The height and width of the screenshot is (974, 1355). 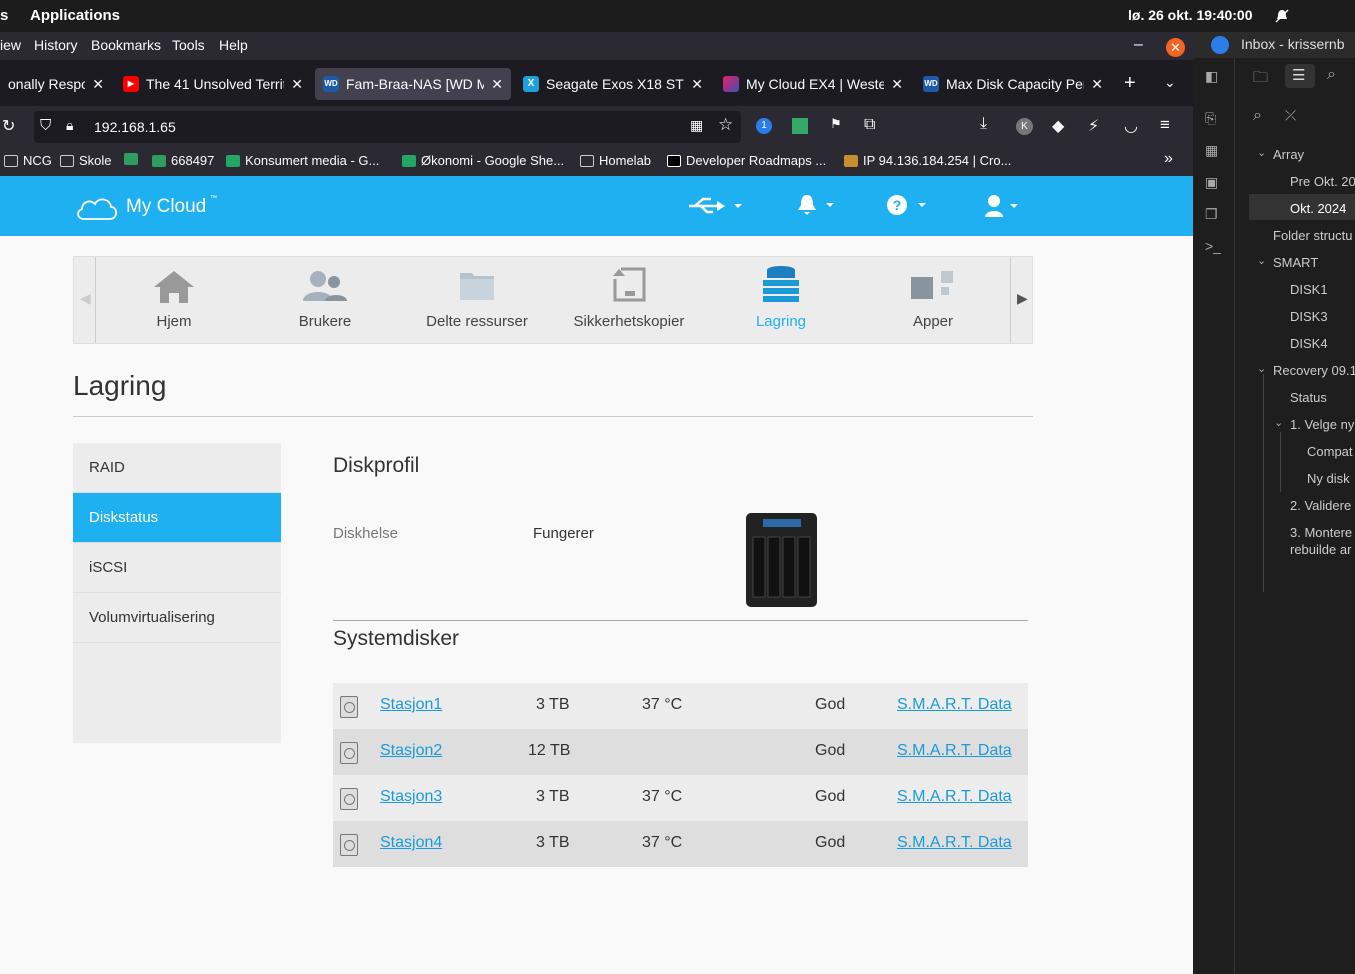 I want to click on minimize-icon: –, so click(x=1138, y=45).